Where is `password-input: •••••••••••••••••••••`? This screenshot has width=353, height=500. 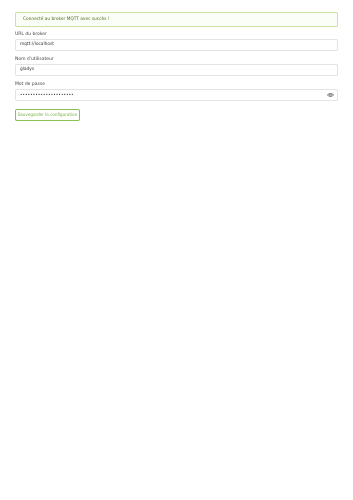
password-input: ••••••••••••••••••••• is located at coordinates (176, 95).